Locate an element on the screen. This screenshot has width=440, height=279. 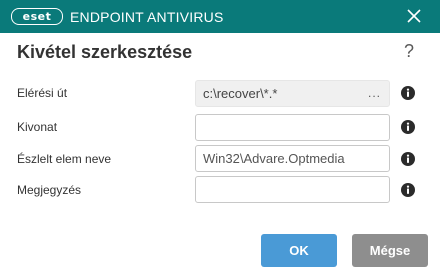
cancel-button: Mégse is located at coordinates (390, 250).